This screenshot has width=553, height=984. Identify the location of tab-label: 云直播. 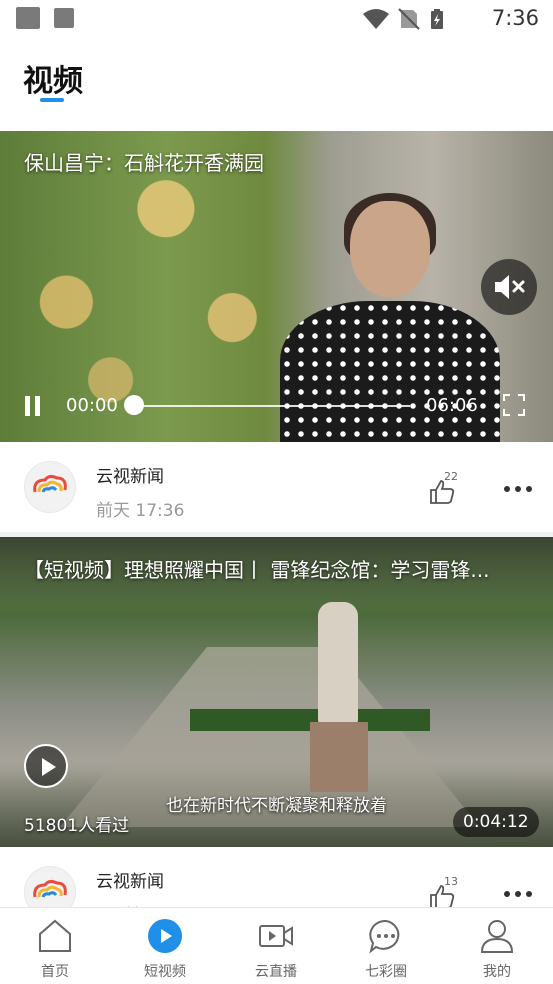
(276, 972).